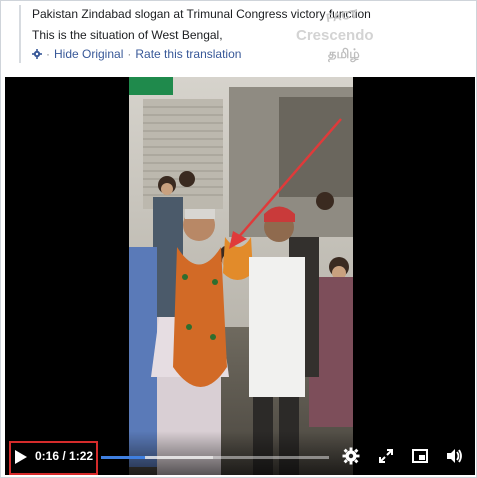  What do you see at coordinates (88, 54) in the screenshot?
I see `hide-original-link: Hide Original` at bounding box center [88, 54].